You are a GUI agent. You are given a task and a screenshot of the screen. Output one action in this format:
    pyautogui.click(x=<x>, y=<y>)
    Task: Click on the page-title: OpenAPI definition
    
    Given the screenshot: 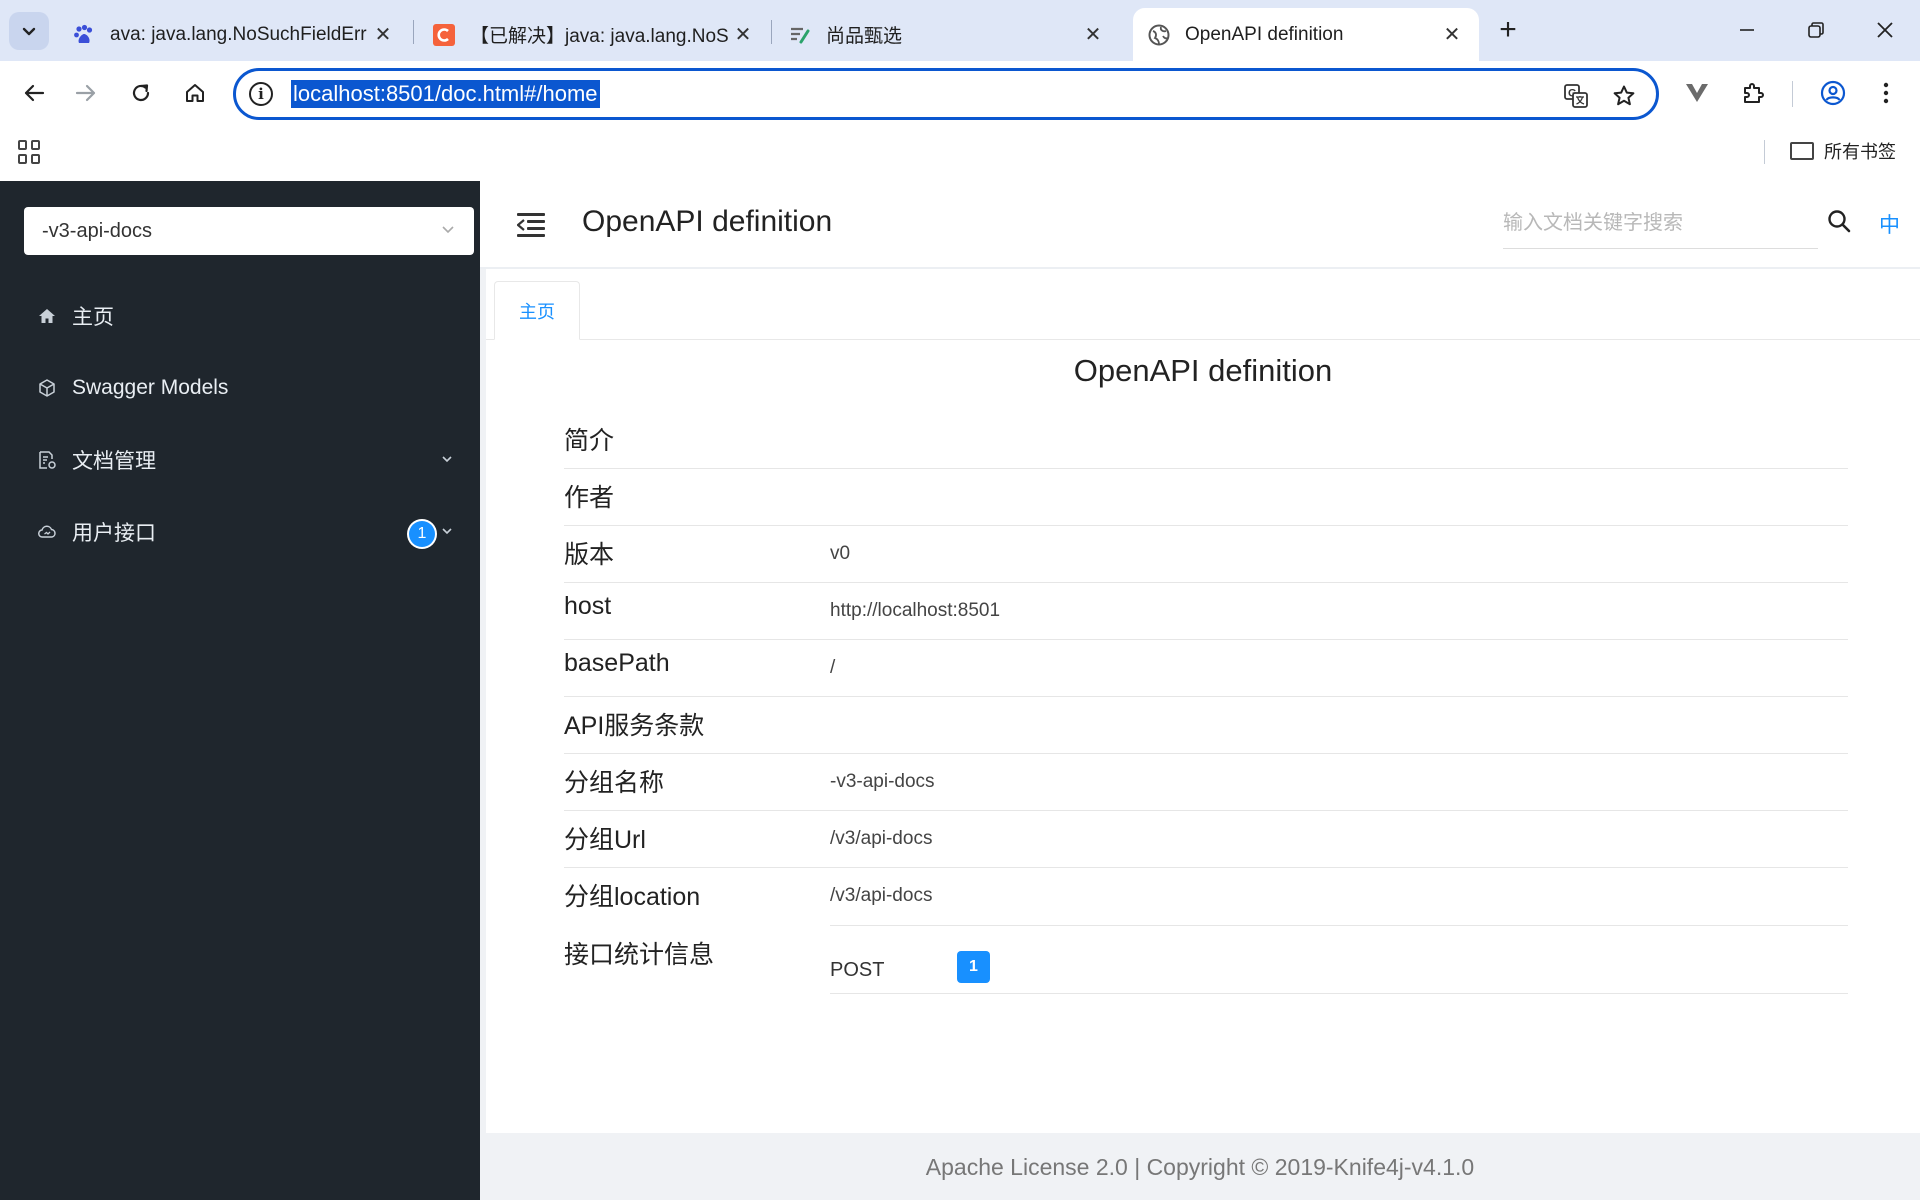 What is the action you would take?
    pyautogui.click(x=707, y=221)
    